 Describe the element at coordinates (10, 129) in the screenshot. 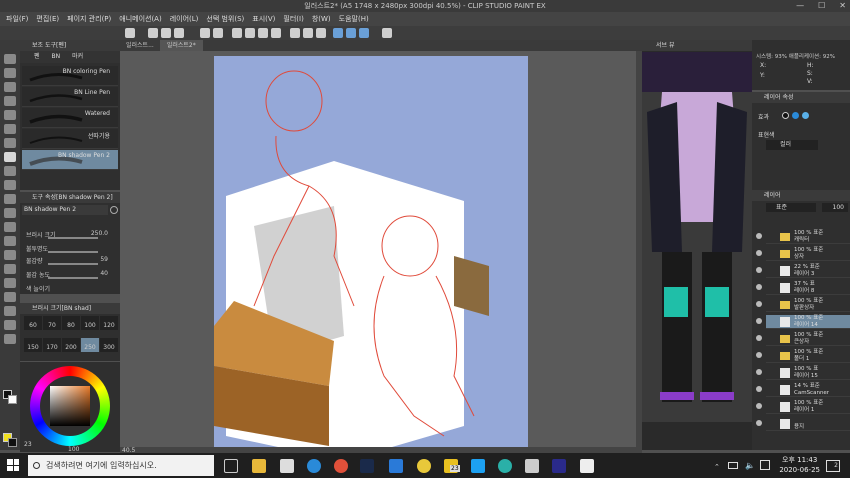

I see `auto-select-tool-icon` at that location.